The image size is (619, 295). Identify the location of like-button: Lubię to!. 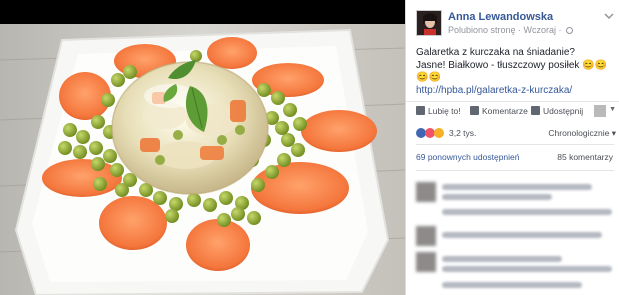
(438, 111).